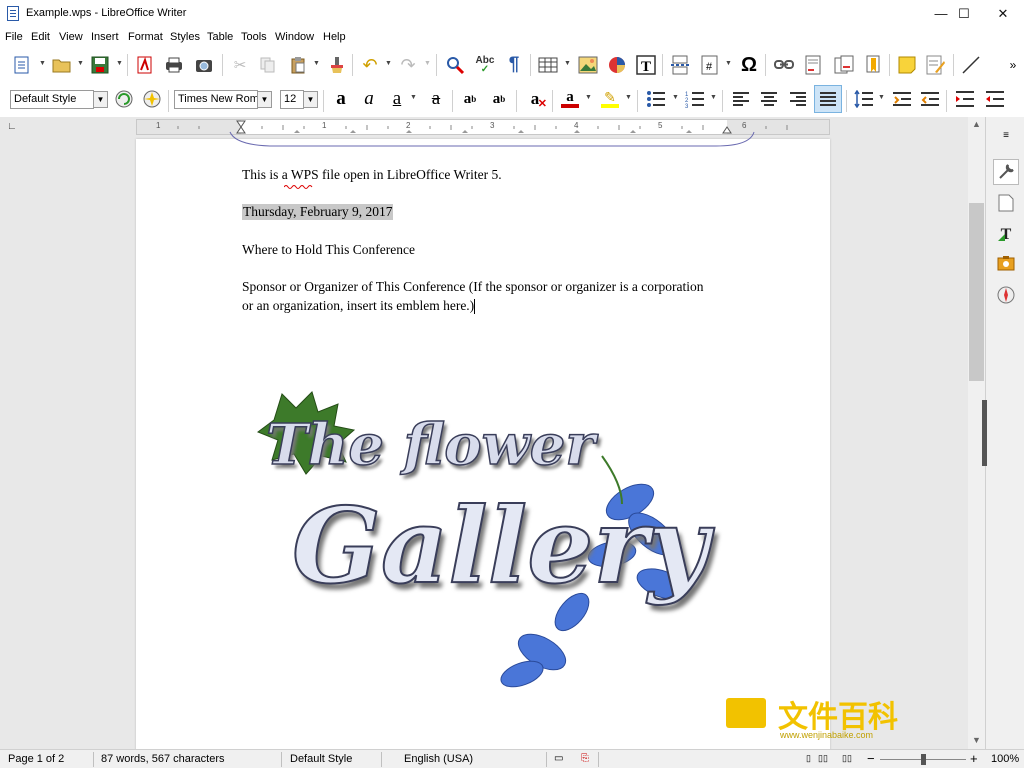 Image resolution: width=1024 pixels, height=768 pixels. Describe the element at coordinates (1002, 13) in the screenshot. I see `close-button: ✕` at that location.